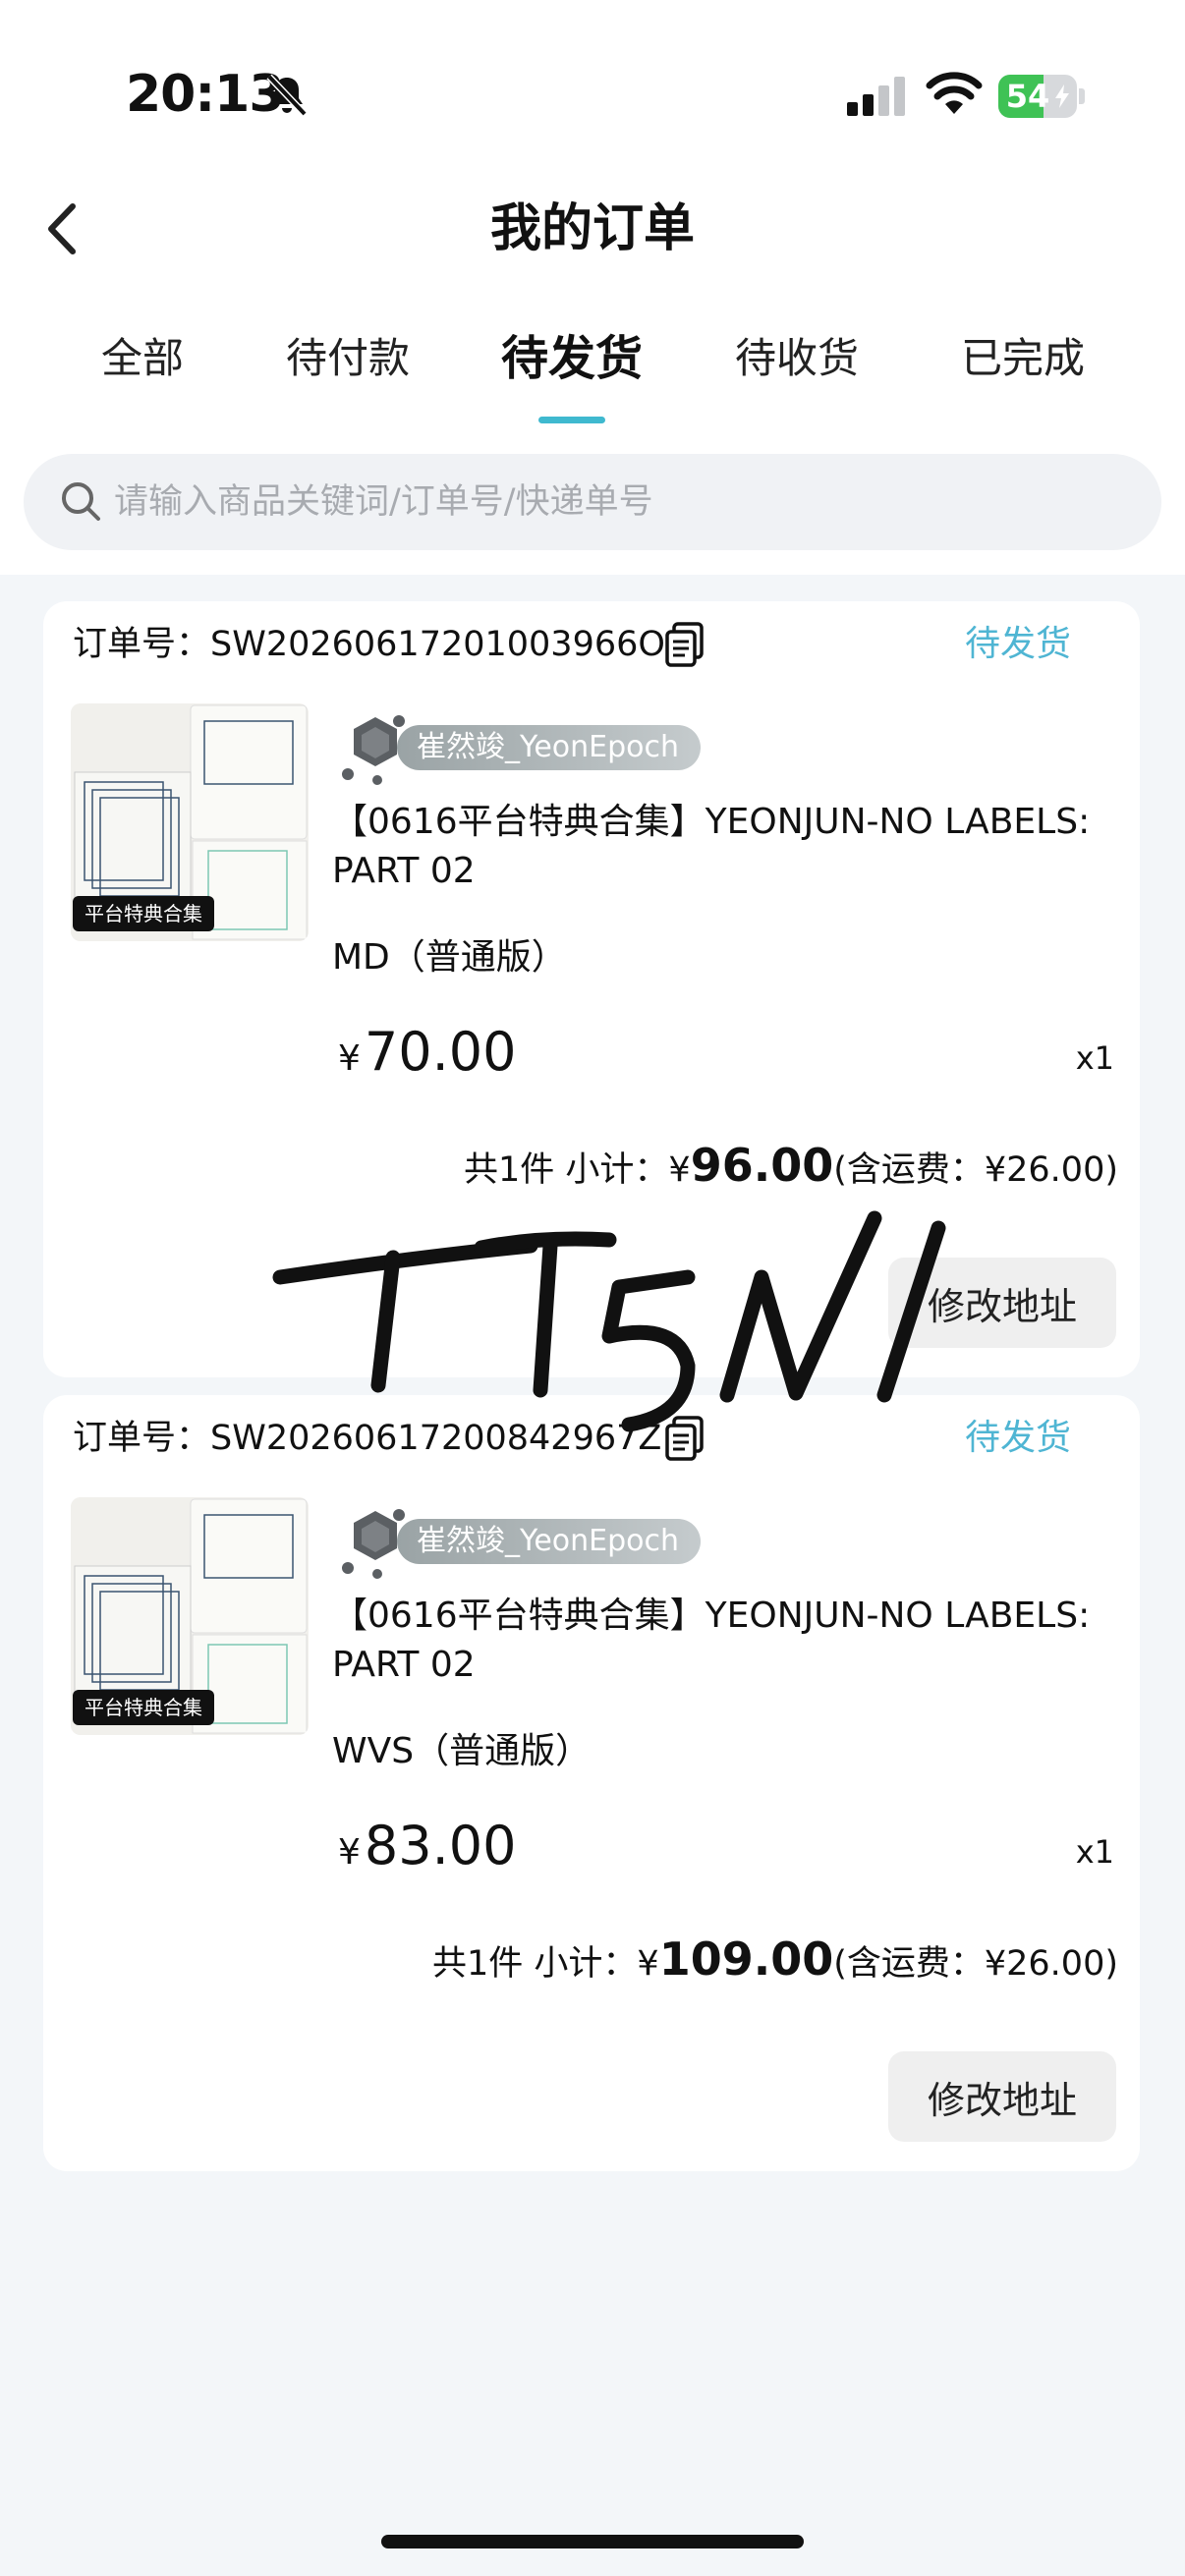 Image resolution: width=1185 pixels, height=2576 pixels. Describe the element at coordinates (592, 2541) in the screenshot. I see `home-indicator` at that location.